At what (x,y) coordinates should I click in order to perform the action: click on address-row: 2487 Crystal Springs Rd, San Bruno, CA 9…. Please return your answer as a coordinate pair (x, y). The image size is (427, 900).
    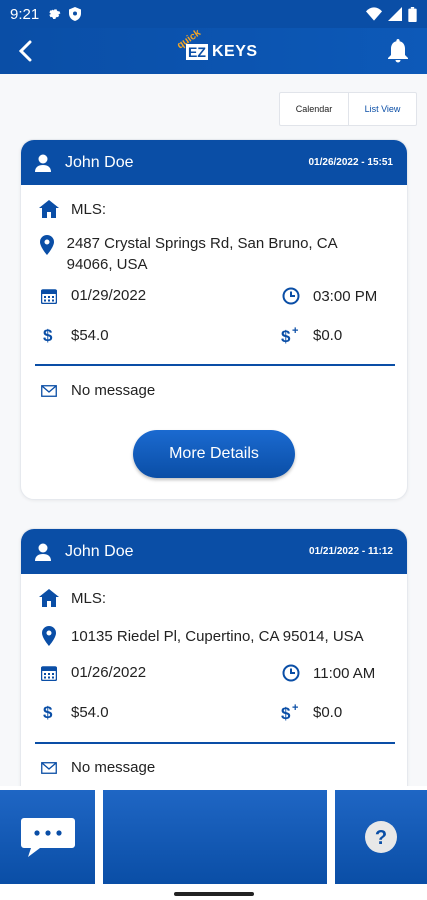
    Looking at the image, I should click on (197, 254).